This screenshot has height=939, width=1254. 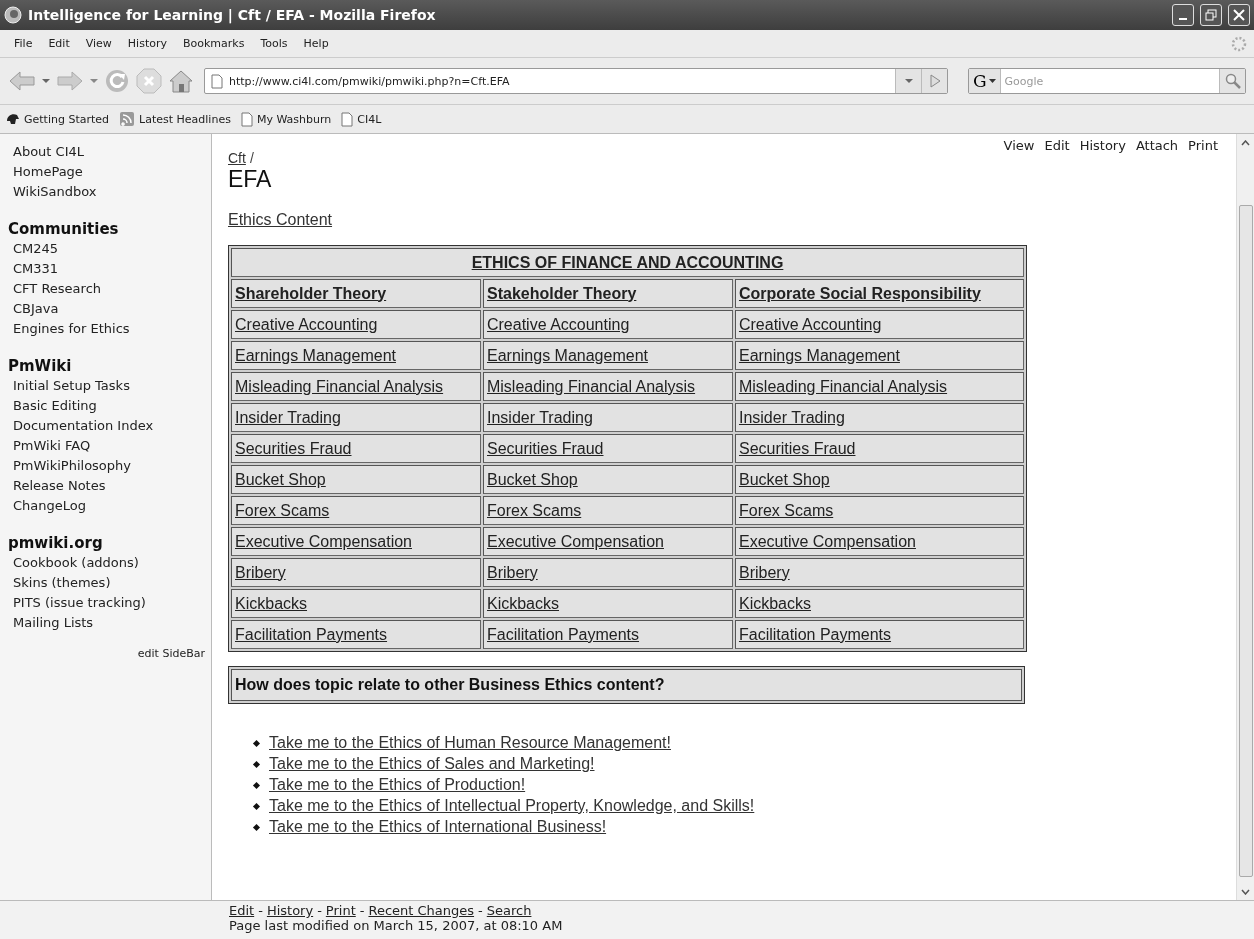 What do you see at coordinates (1019, 145) in the screenshot?
I see `page-action-link: View` at bounding box center [1019, 145].